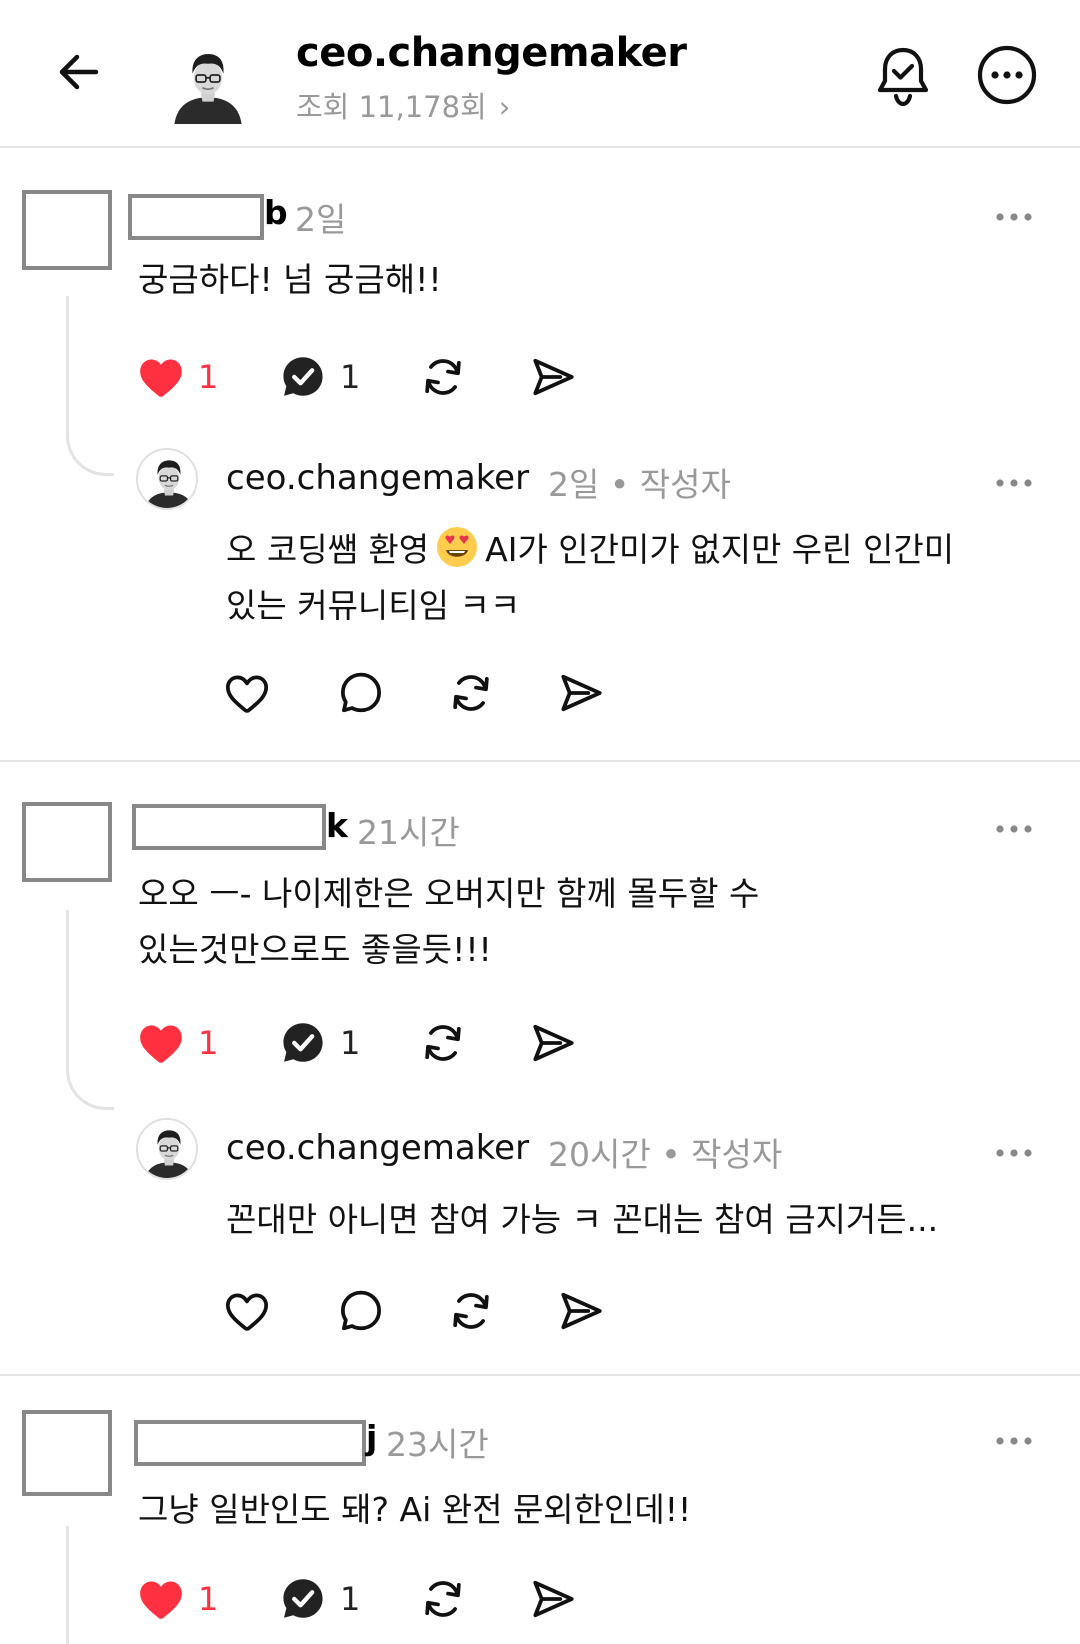  What do you see at coordinates (491, 53) in the screenshot?
I see `page-title: ceo.changemaker` at bounding box center [491, 53].